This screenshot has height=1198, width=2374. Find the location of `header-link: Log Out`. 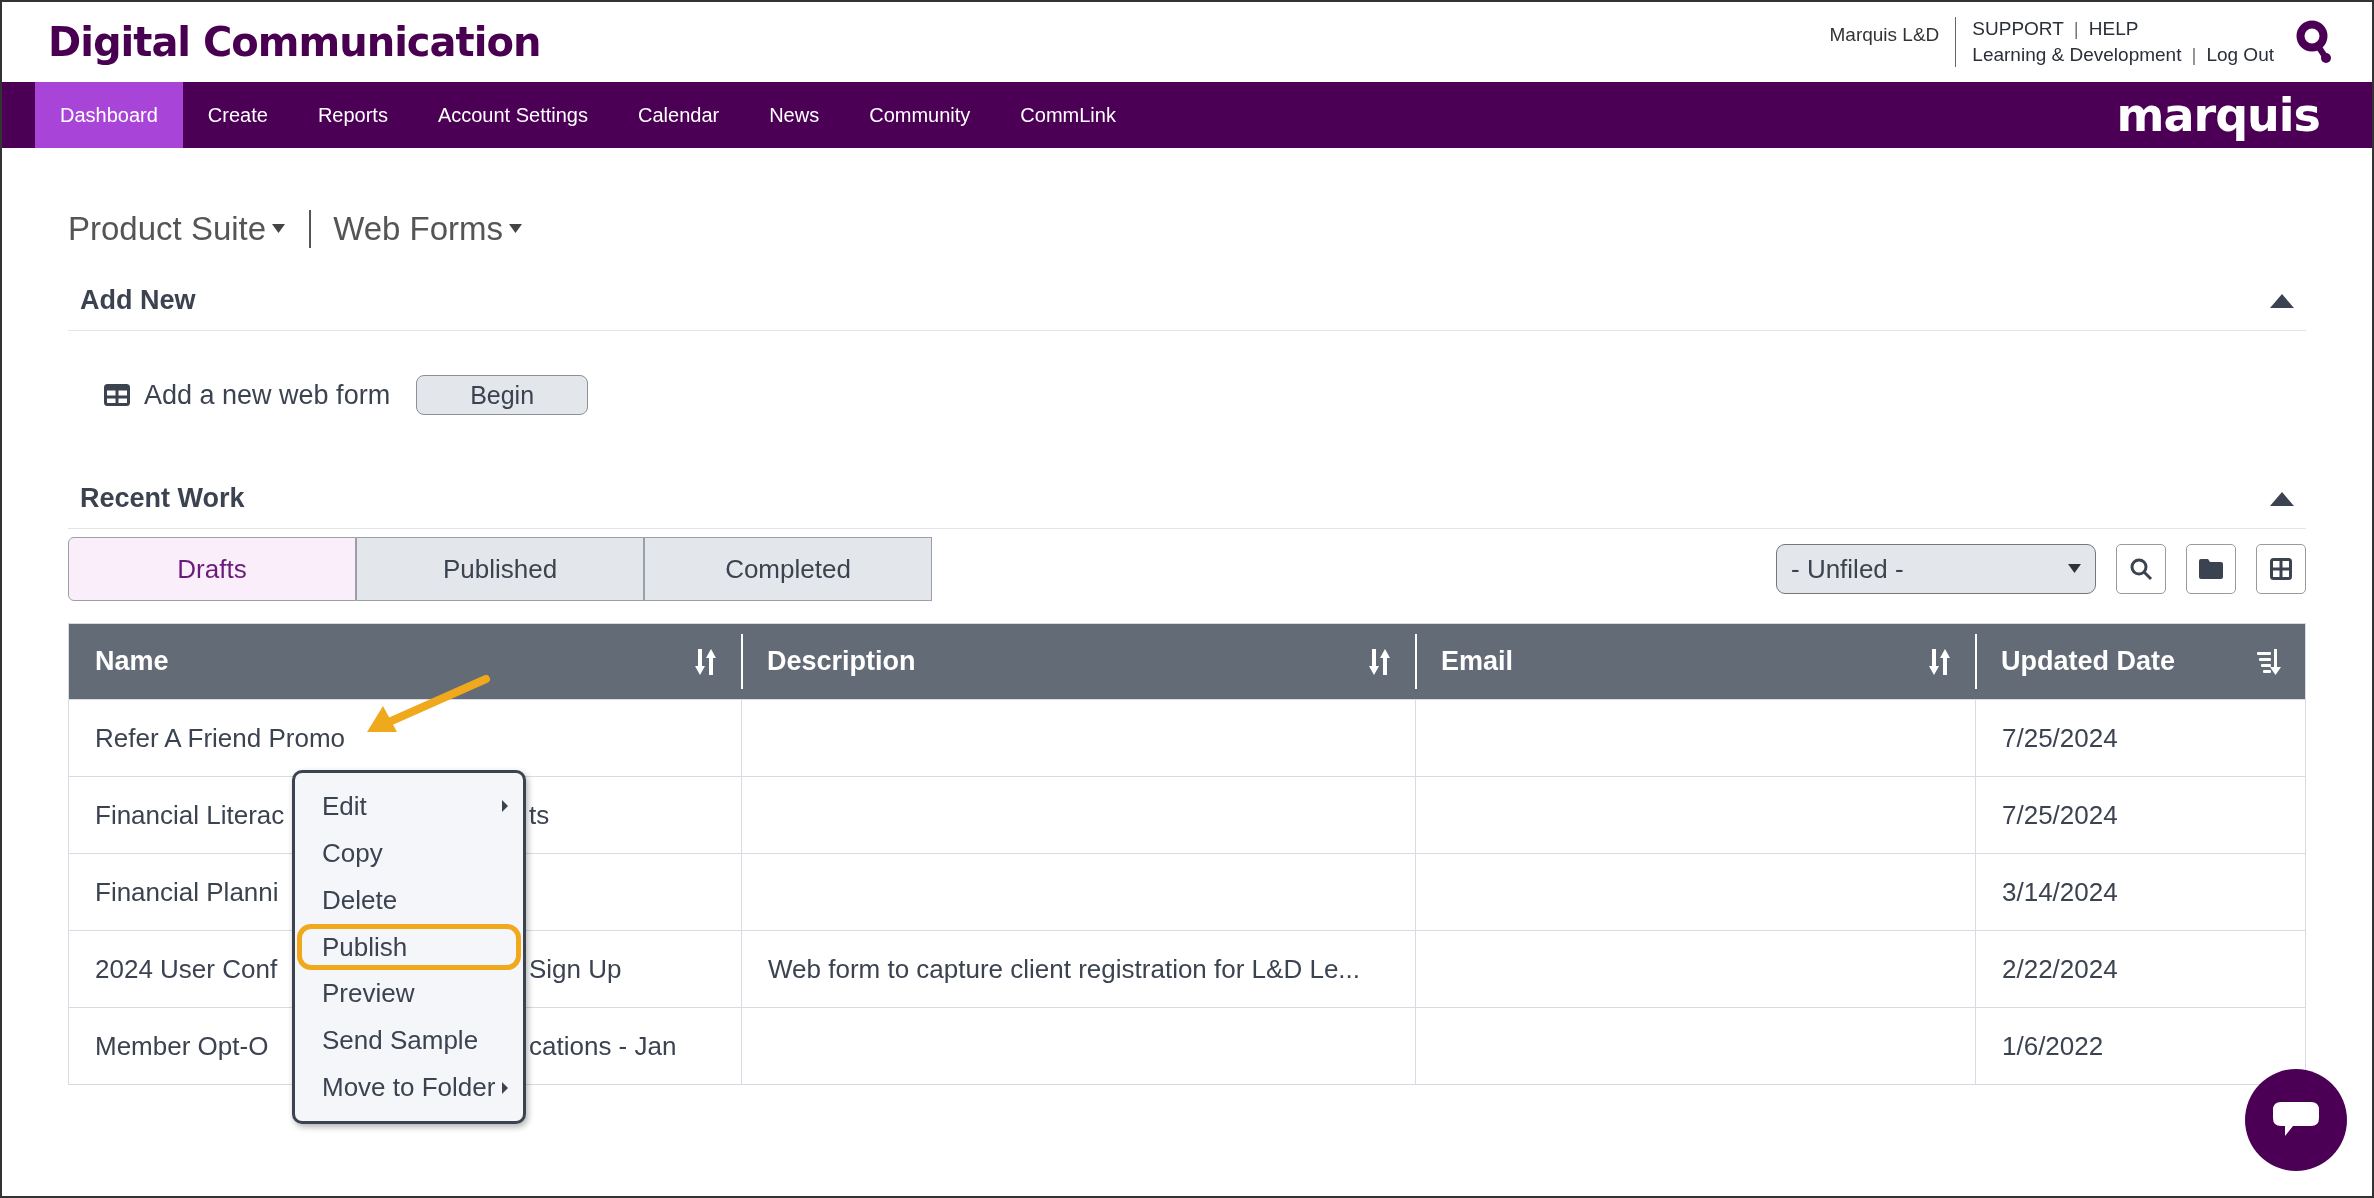

header-link: Log Out is located at coordinates (2240, 55).